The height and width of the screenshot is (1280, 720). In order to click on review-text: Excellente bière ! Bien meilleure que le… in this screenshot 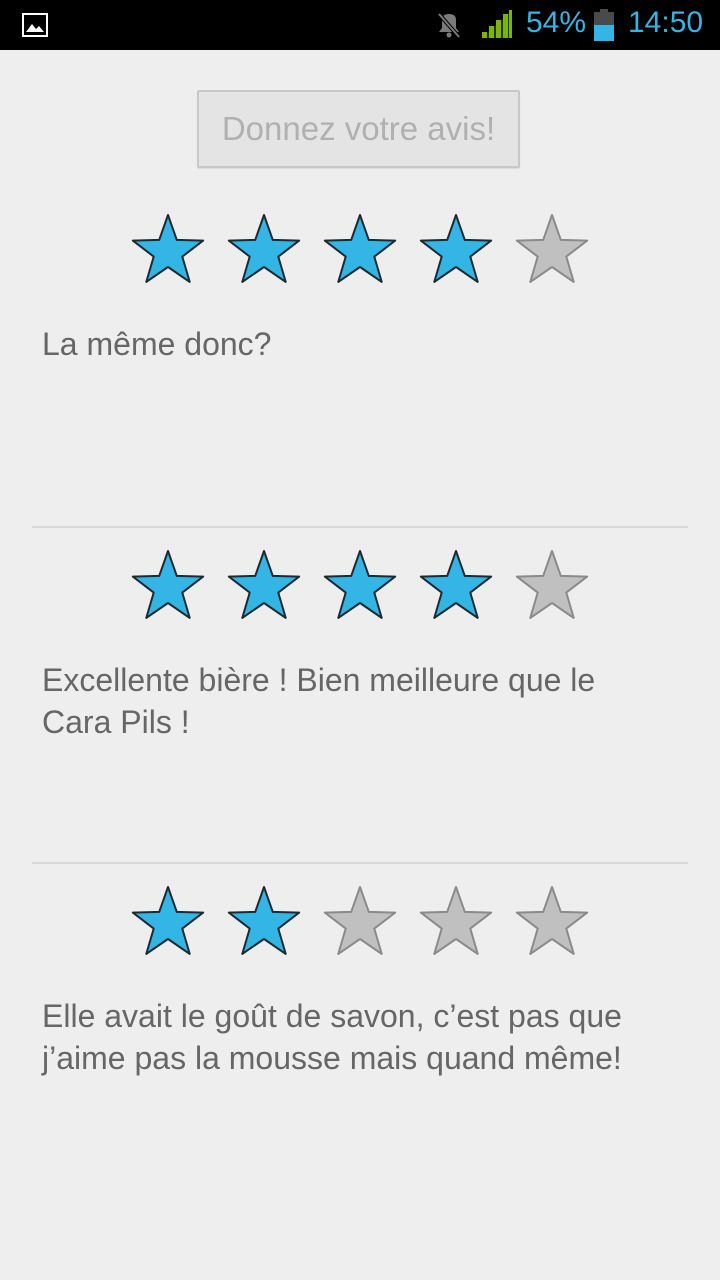, I will do `click(319, 701)`.